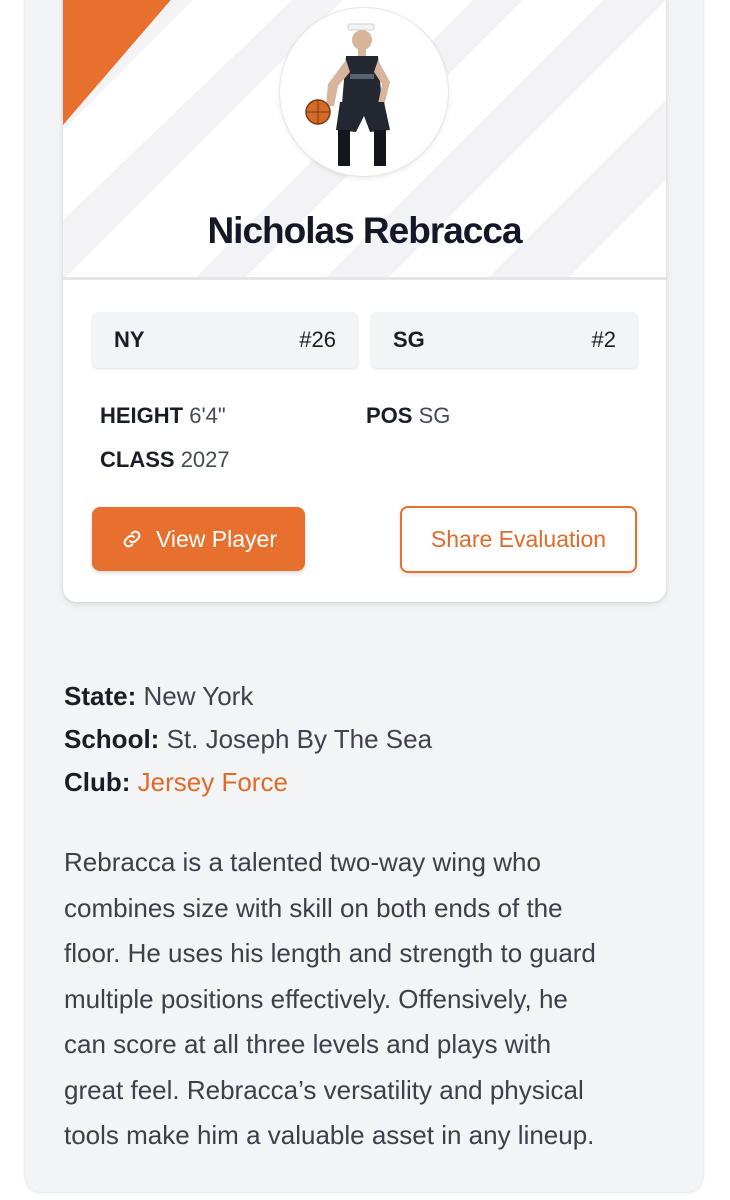 The image size is (730, 1200). What do you see at coordinates (504, 340) in the screenshot?
I see `position-rank-badge: SG #2` at bounding box center [504, 340].